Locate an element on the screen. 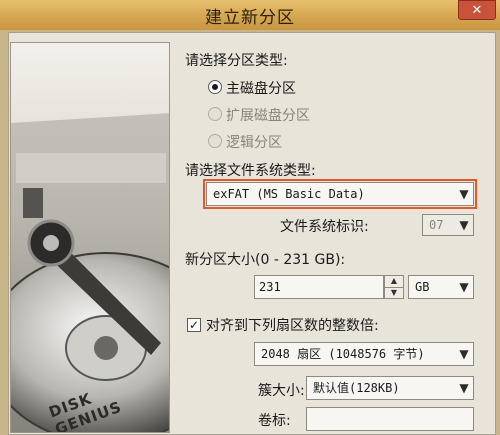 Image resolution: width=500 pixels, height=435 pixels. size-input: 231 is located at coordinates (319, 287).